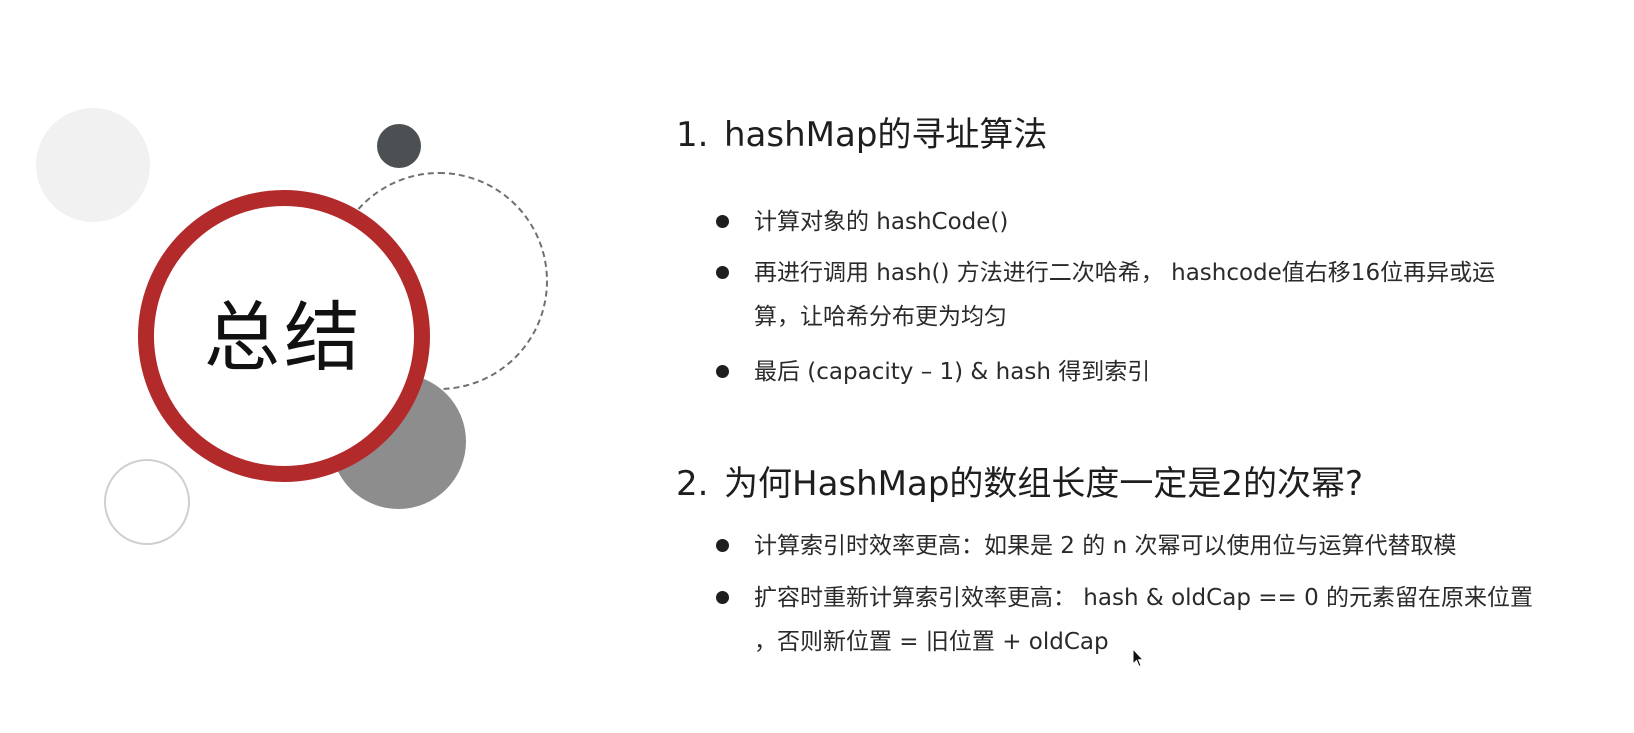 The image size is (1634, 733). What do you see at coordinates (1138, 658) in the screenshot?
I see `mouse-pointer-icon` at bounding box center [1138, 658].